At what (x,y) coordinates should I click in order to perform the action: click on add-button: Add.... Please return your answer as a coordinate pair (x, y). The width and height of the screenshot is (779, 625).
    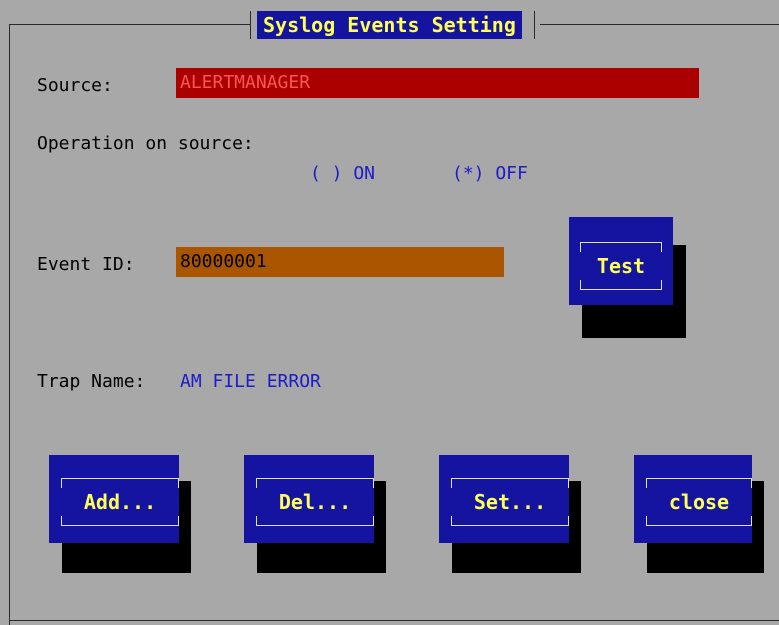
    Looking at the image, I should click on (120, 514).